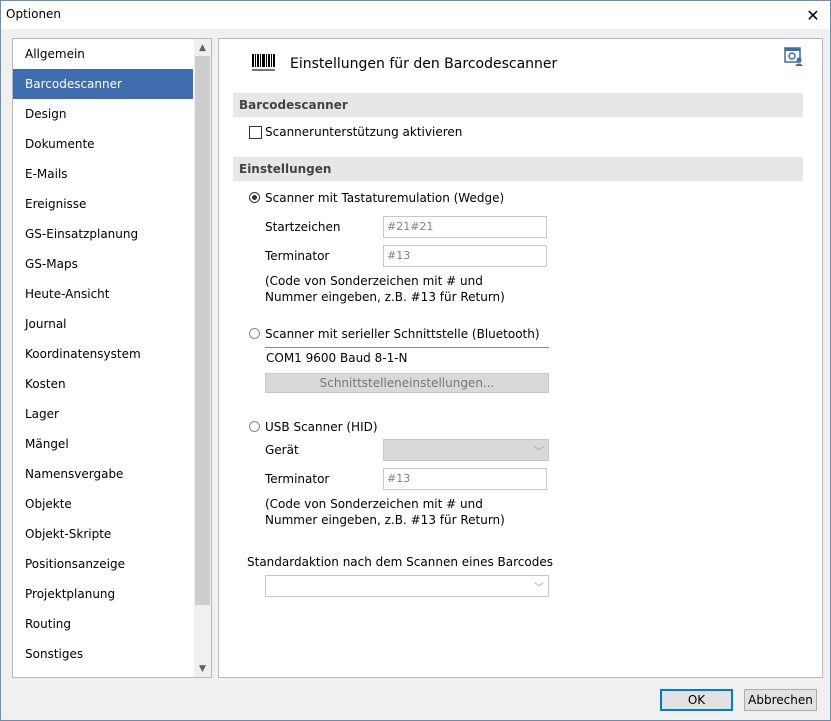 Image resolution: width=831 pixels, height=721 pixels. What do you see at coordinates (297, 479) in the screenshot?
I see `usb-terminator-label: Terminator` at bounding box center [297, 479].